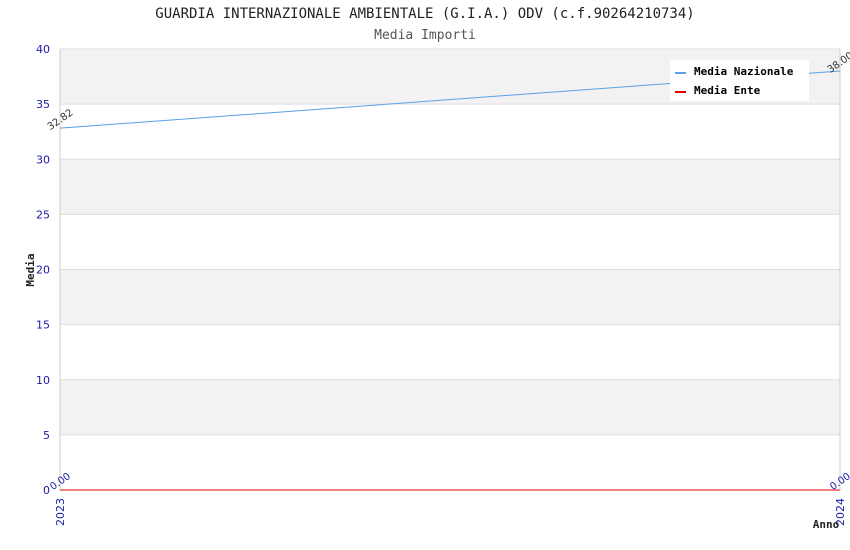  I want to click on y-tick-label: 25, so click(43, 214).